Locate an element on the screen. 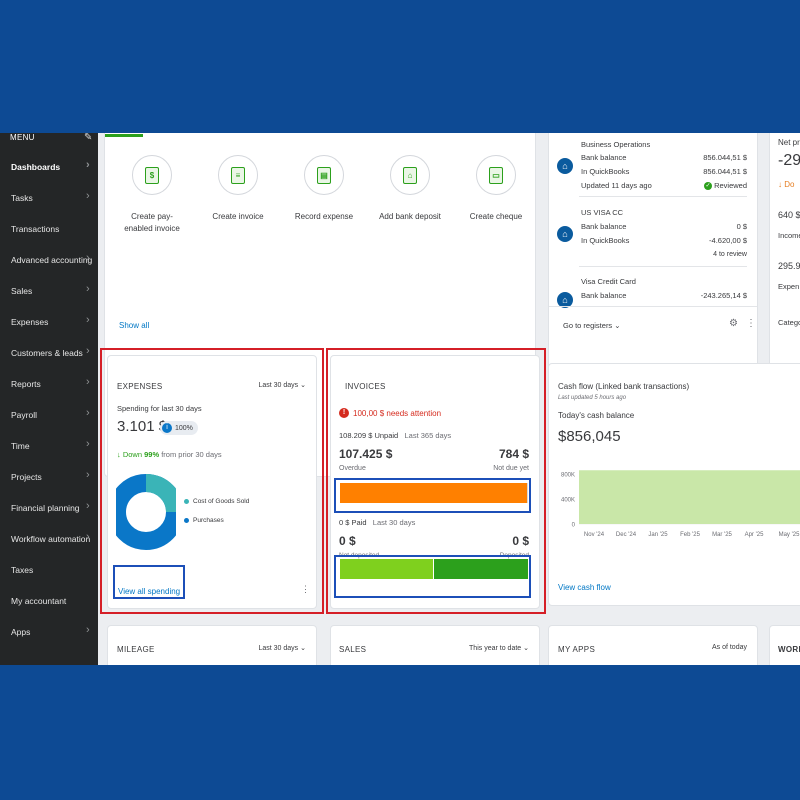 This screenshot has height=800, width=800. shortcut-icon-circle: ≡ is located at coordinates (238, 175).